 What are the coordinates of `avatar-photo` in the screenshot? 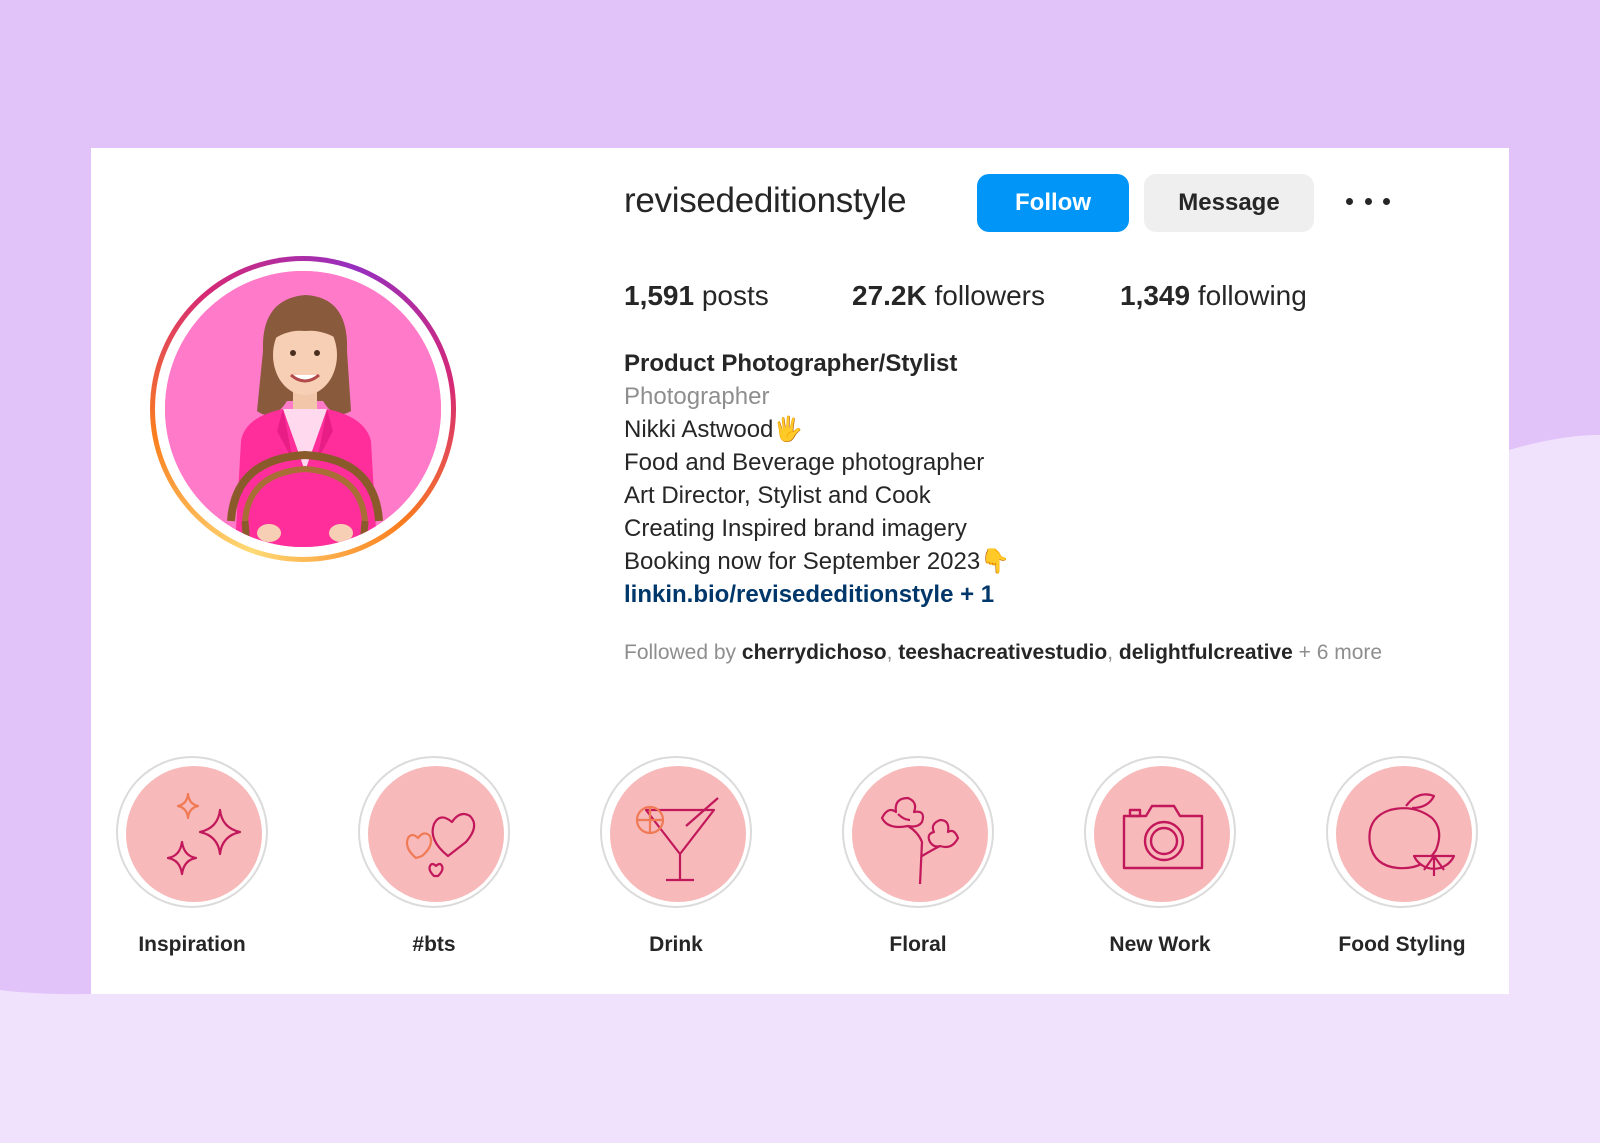 It's located at (303, 409).